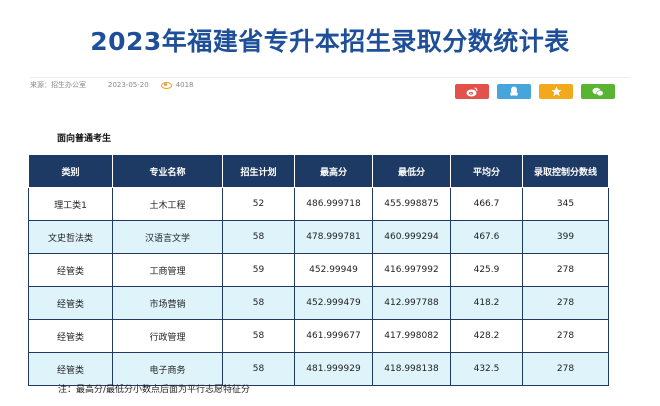  I want to click on table-cell: 452.99949, so click(333, 270).